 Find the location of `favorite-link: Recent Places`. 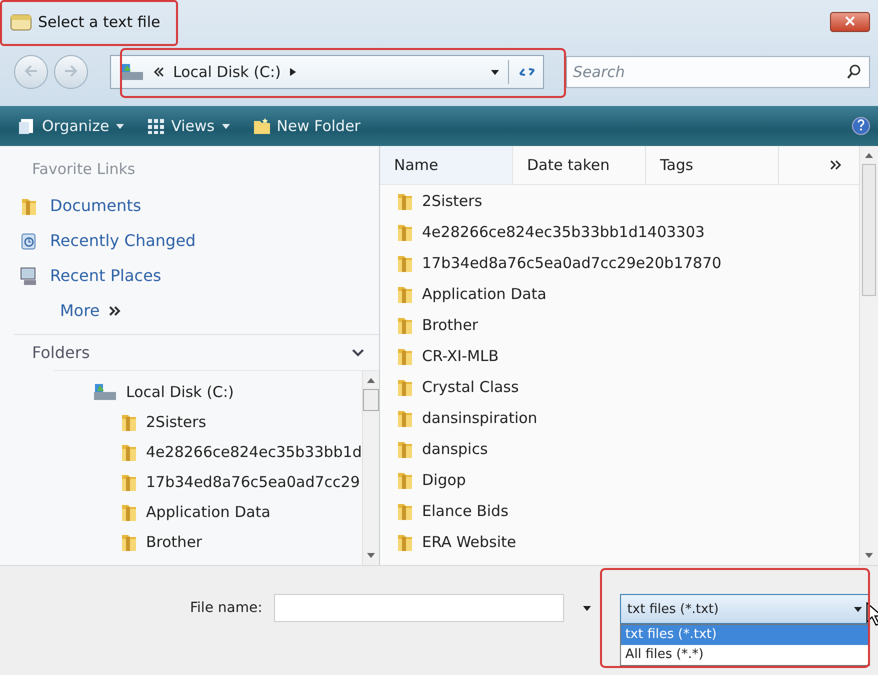

favorite-link: Recent Places is located at coordinates (196, 275).